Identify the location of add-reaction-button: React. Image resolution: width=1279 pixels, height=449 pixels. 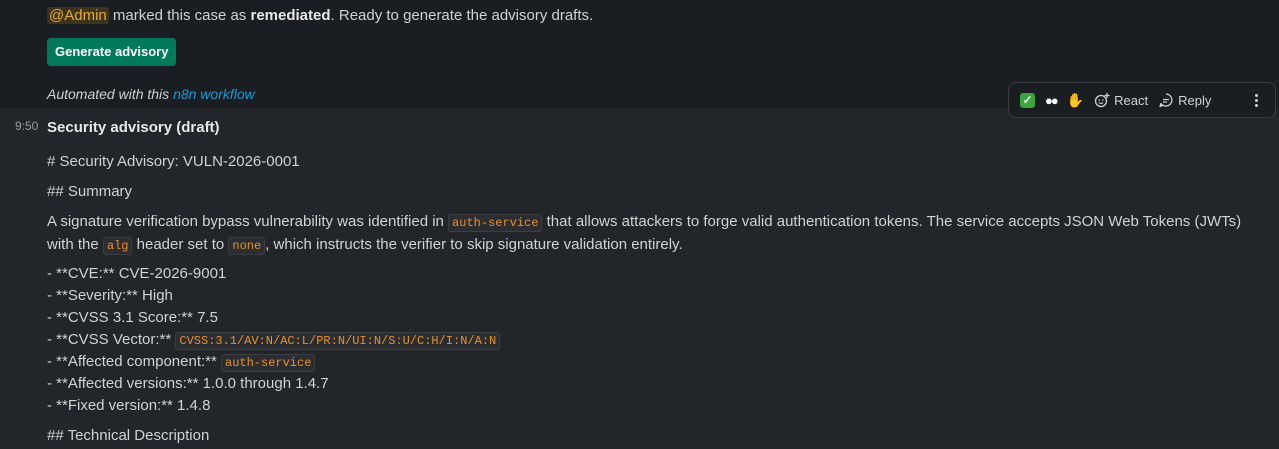
(1121, 100).